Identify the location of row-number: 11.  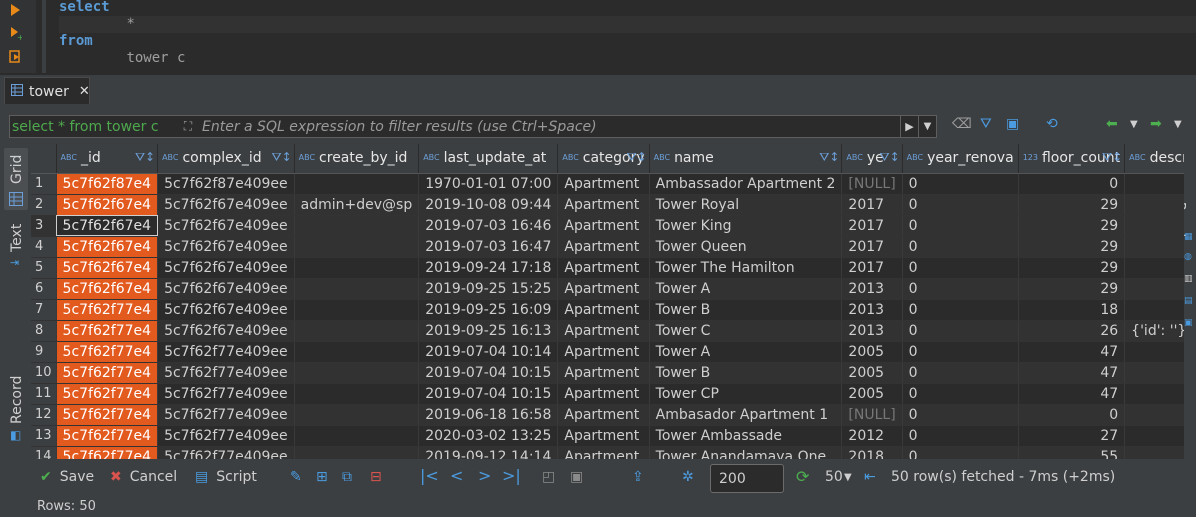
(44, 394).